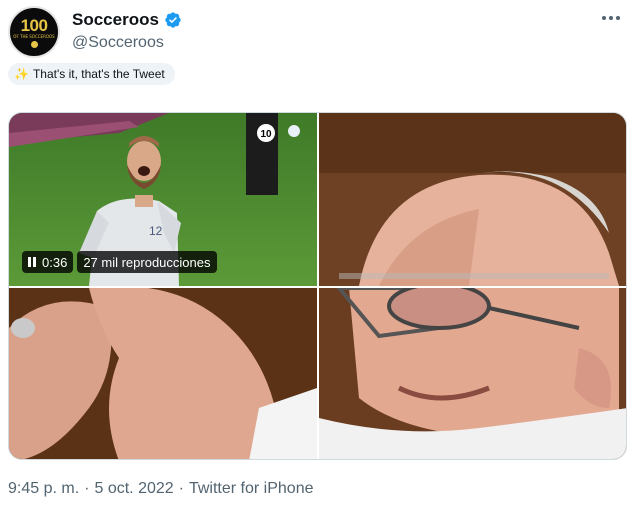 The width and height of the screenshot is (640, 506). Describe the element at coordinates (32, 262) in the screenshot. I see `pause-icon` at that location.